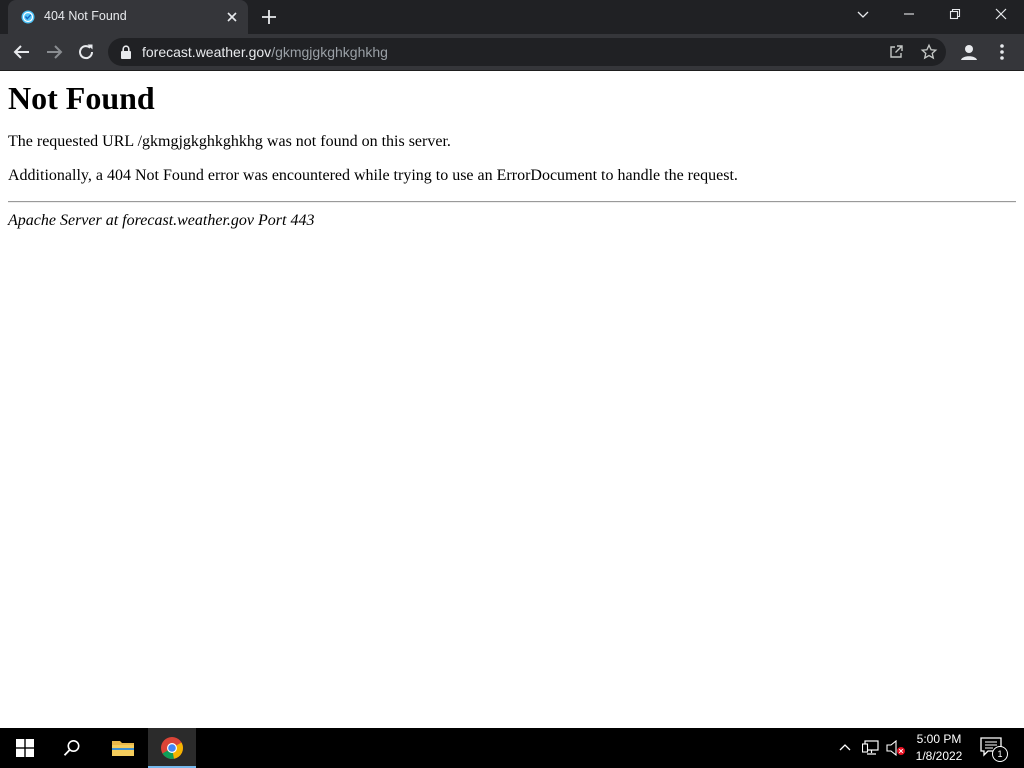 This screenshot has width=1024, height=768. I want to click on browser-tab: 404 Not Found, so click(128, 17).